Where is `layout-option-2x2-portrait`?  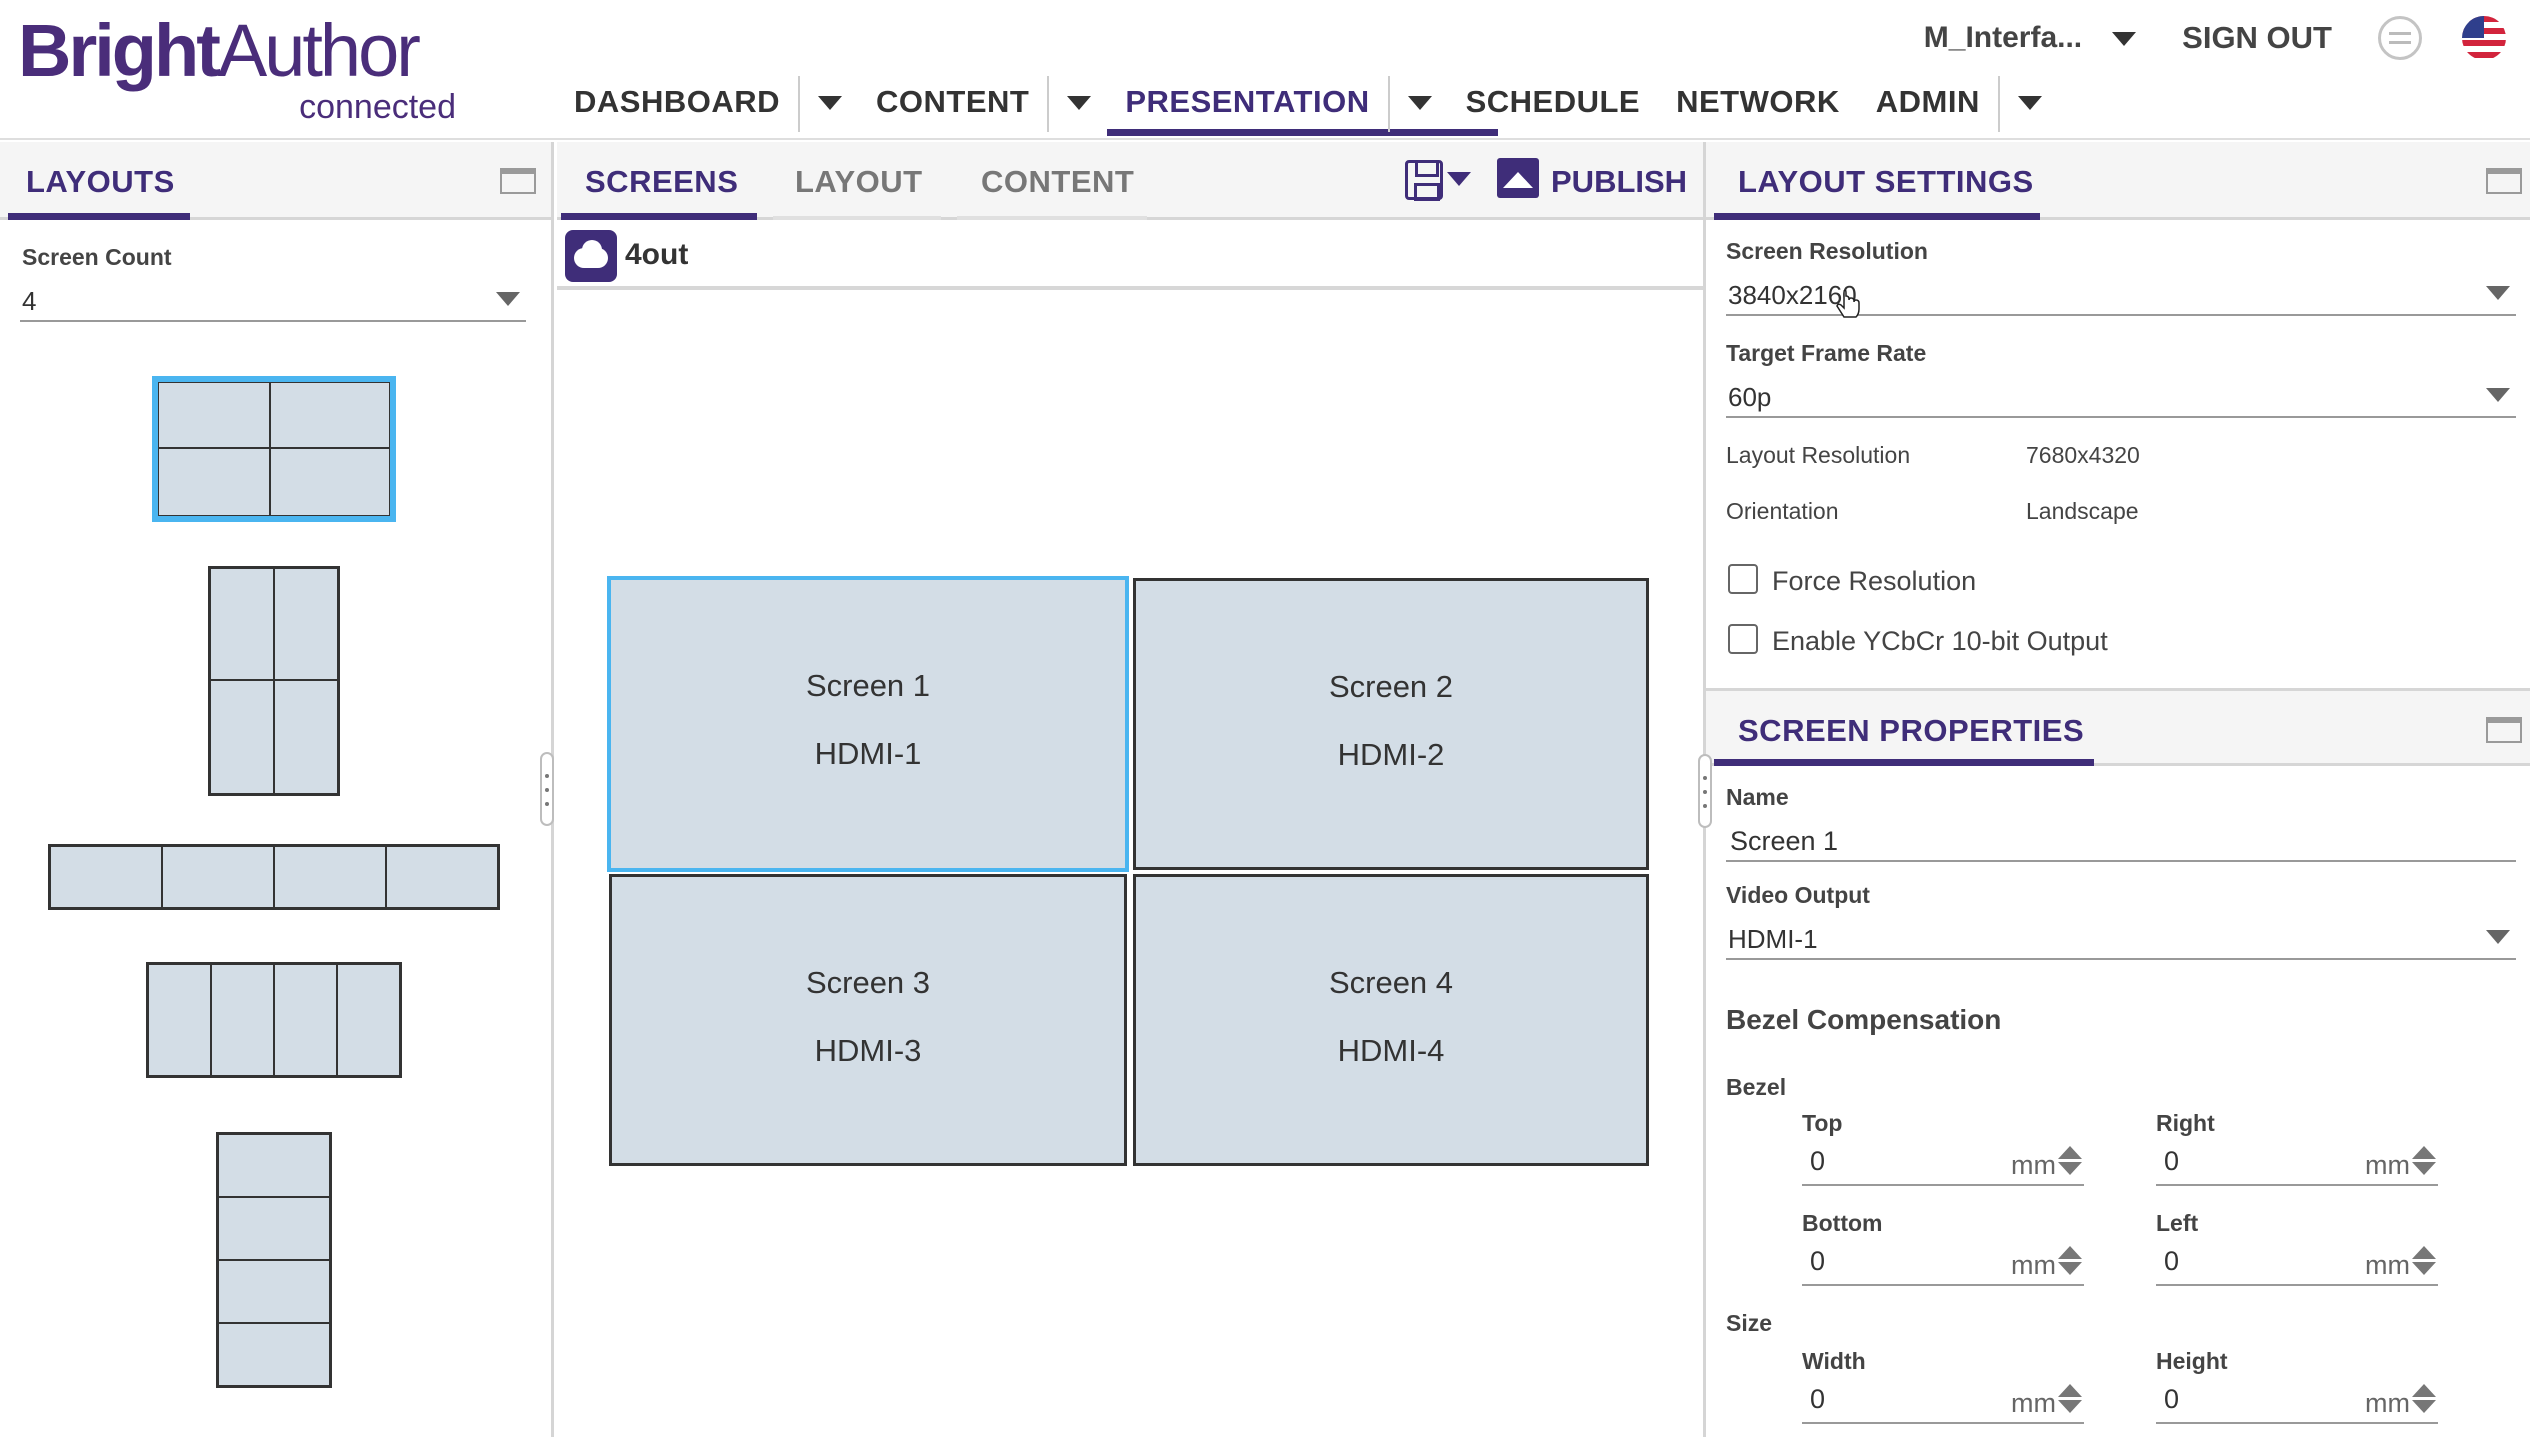
layout-option-2x2-portrait is located at coordinates (274, 681).